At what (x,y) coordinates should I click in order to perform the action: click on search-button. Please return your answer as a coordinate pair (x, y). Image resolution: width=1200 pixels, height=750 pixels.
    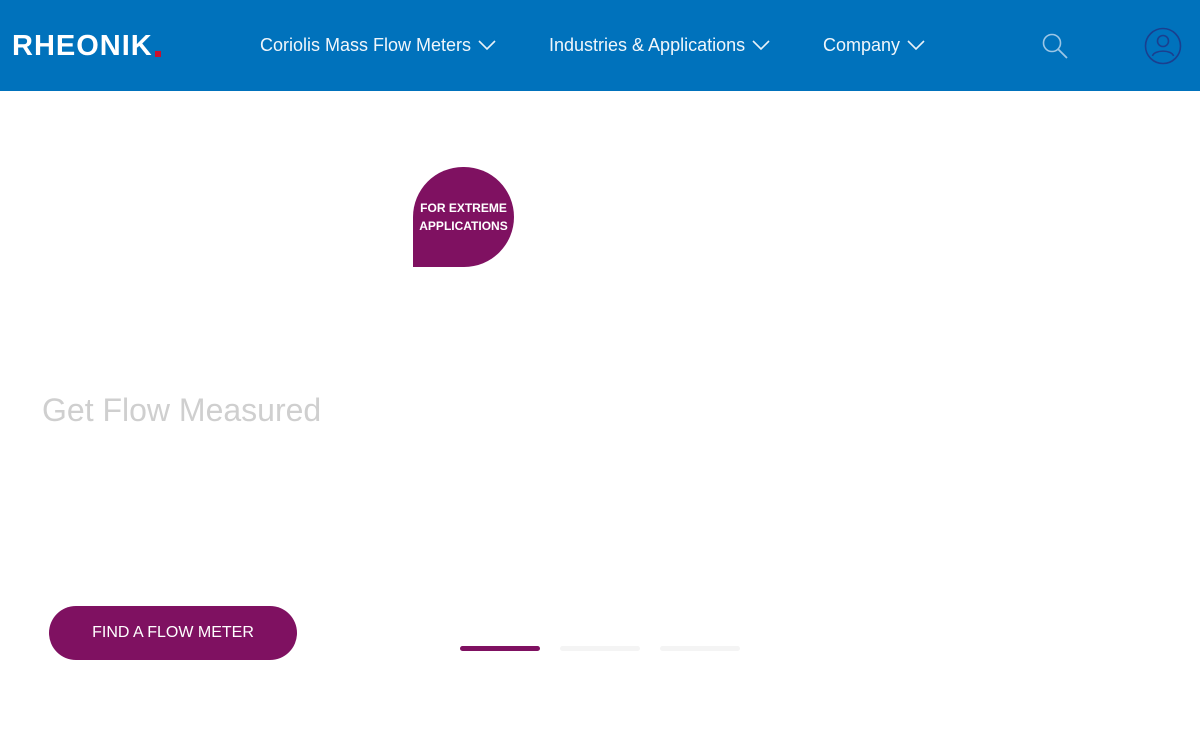
    Looking at the image, I should click on (1055, 46).